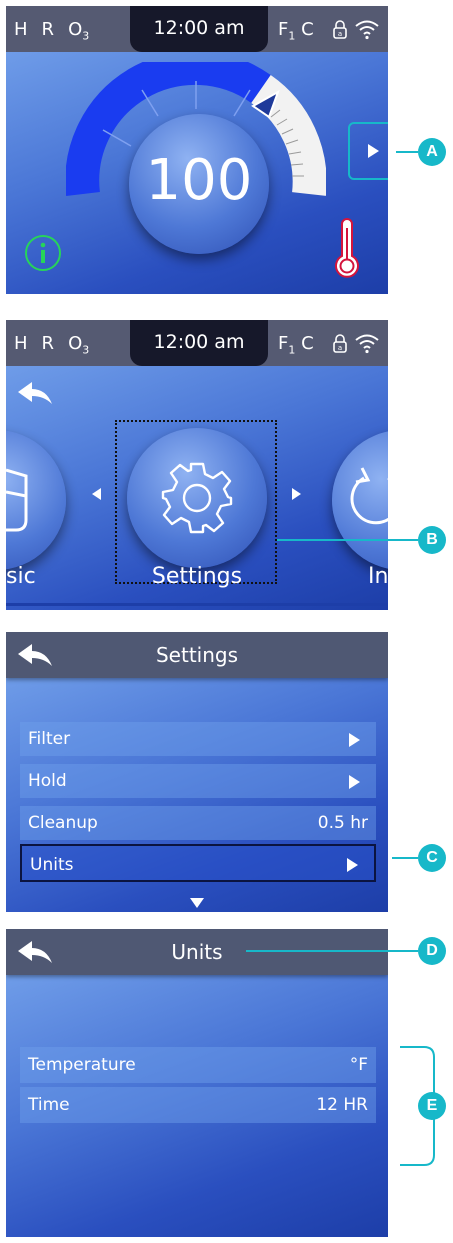 The width and height of the screenshot is (453, 1243). Describe the element at coordinates (63, 823) in the screenshot. I see `row-label: Cleanup` at that location.